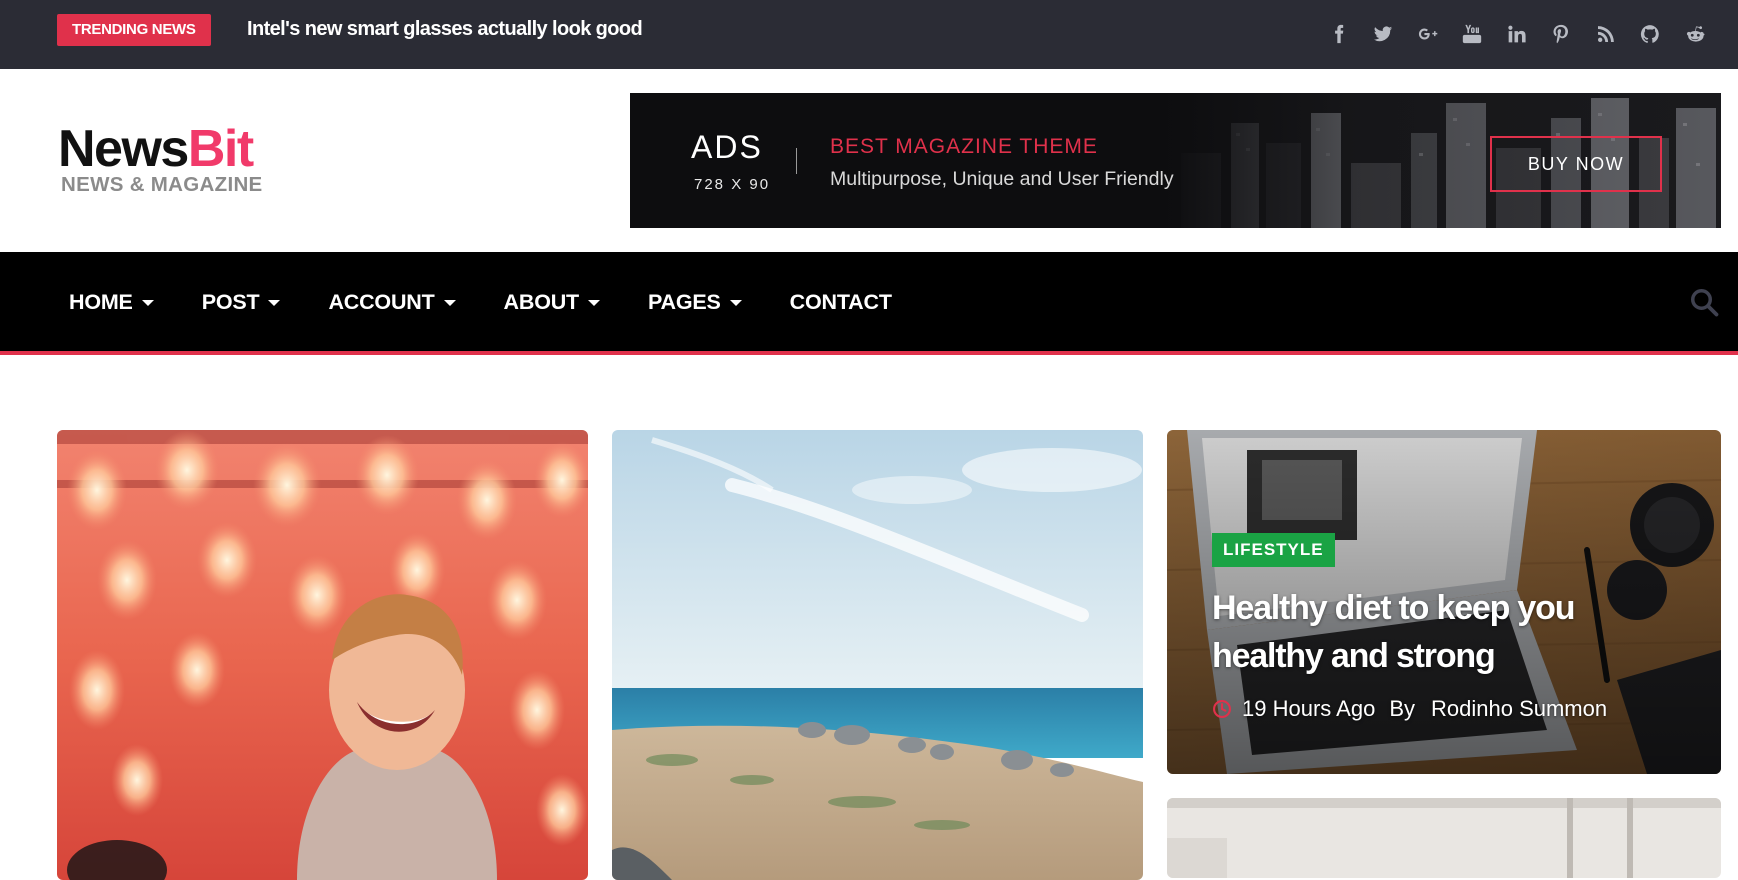 The width and height of the screenshot is (1738, 880). Describe the element at coordinates (1383, 34) in the screenshot. I see `twitter-icon` at that location.